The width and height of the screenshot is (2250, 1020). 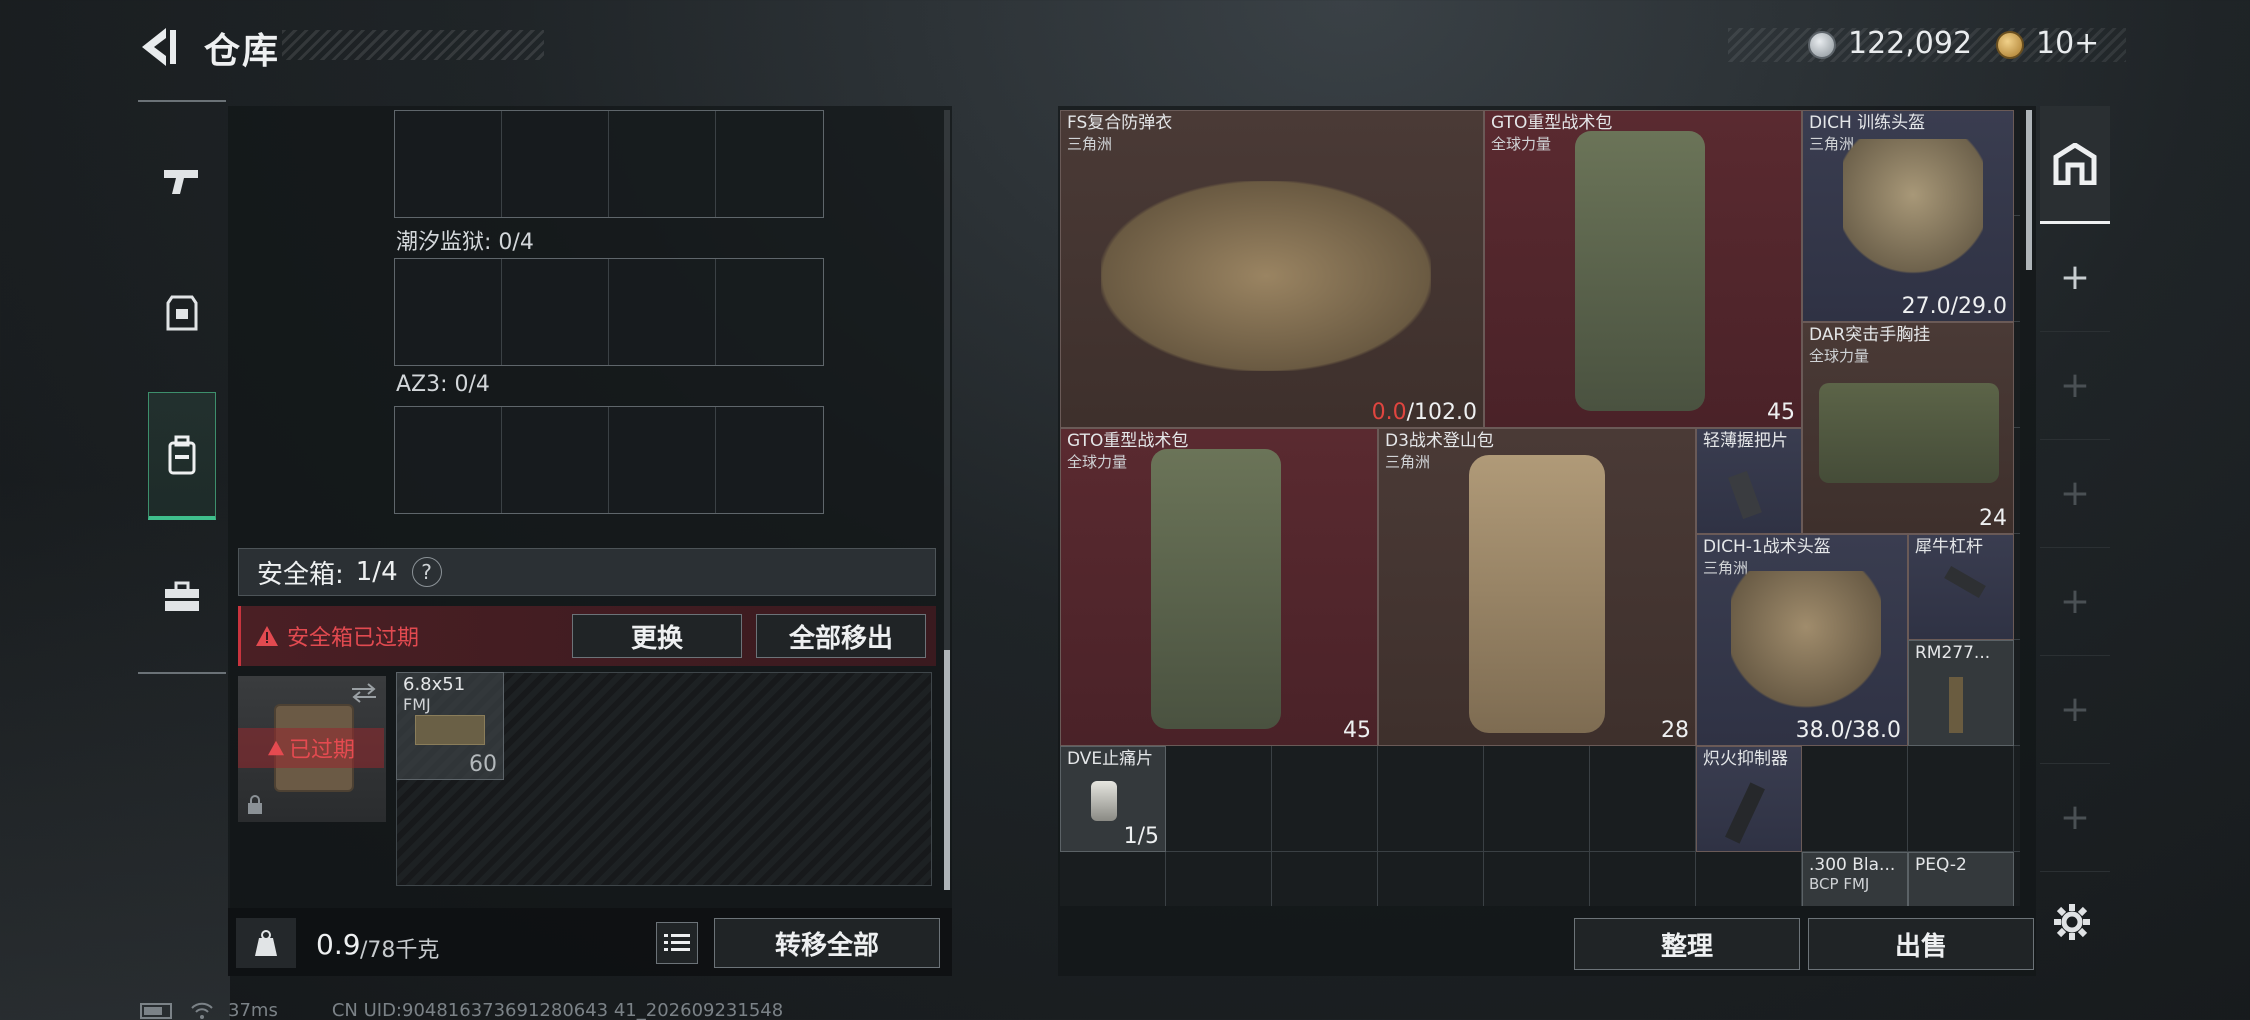 I want to click on ammo-box-image, so click(x=450, y=730).